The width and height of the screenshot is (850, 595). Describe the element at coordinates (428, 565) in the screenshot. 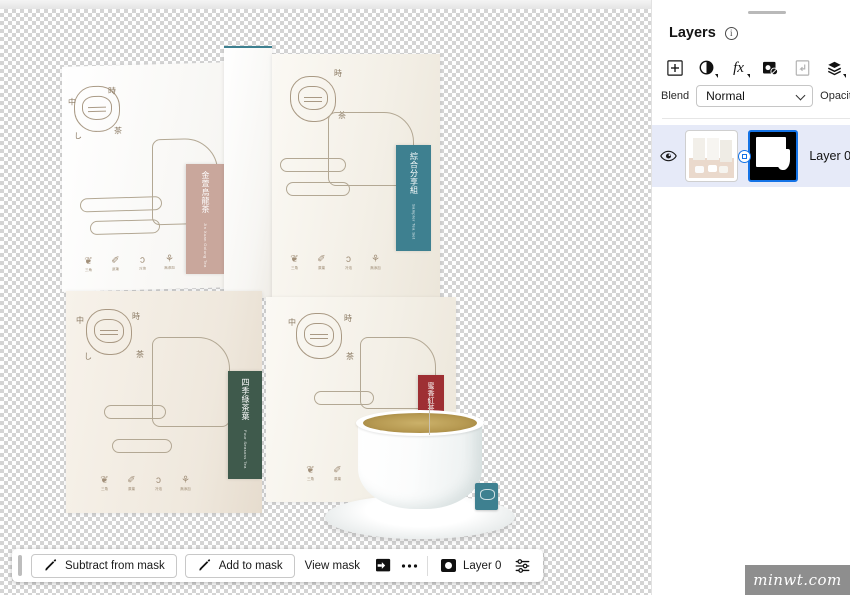

I see `toolbar-divider` at that location.